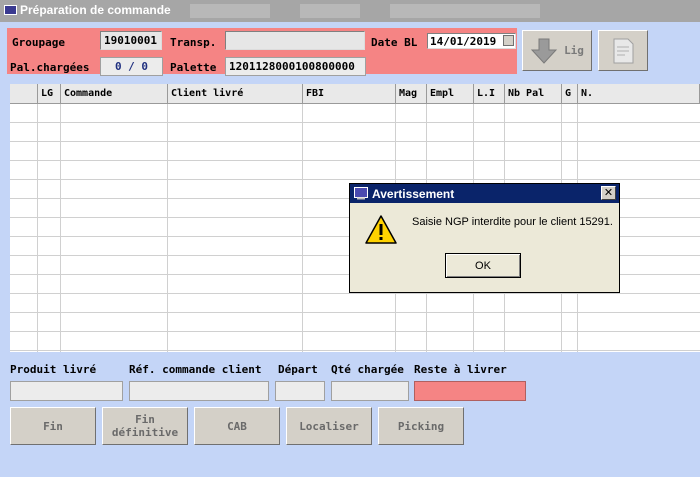  I want to click on depart-field, so click(300, 391).